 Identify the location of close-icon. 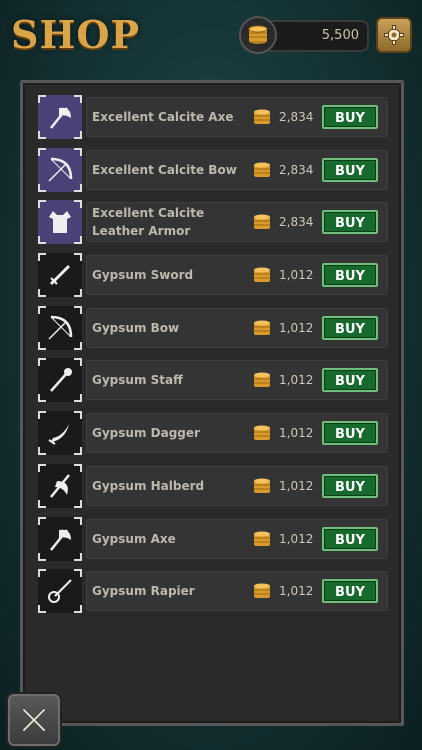
(34, 720).